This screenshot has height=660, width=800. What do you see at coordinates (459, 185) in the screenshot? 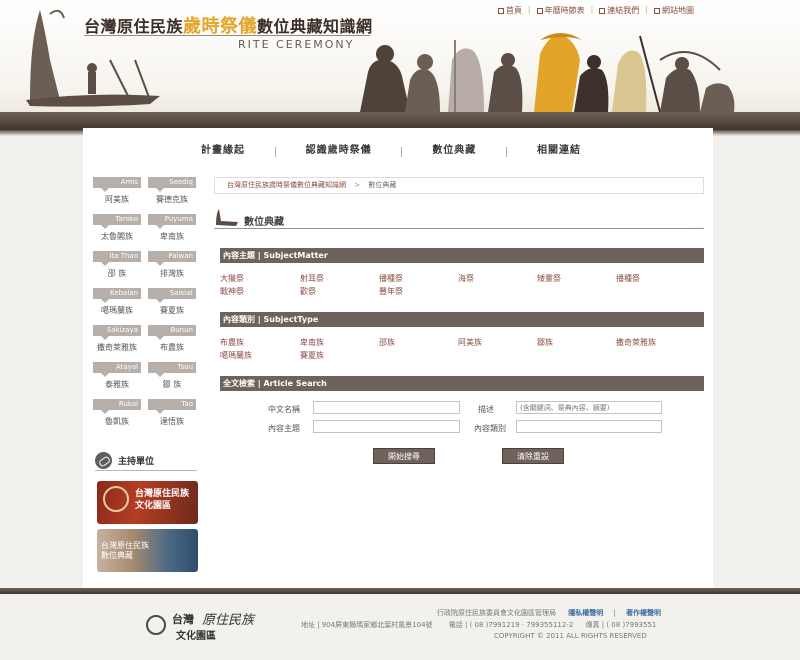
I see `breadcrumb: 台灣原住民族歲時祭儀數位典藏知識網 > 數位典藏` at bounding box center [459, 185].